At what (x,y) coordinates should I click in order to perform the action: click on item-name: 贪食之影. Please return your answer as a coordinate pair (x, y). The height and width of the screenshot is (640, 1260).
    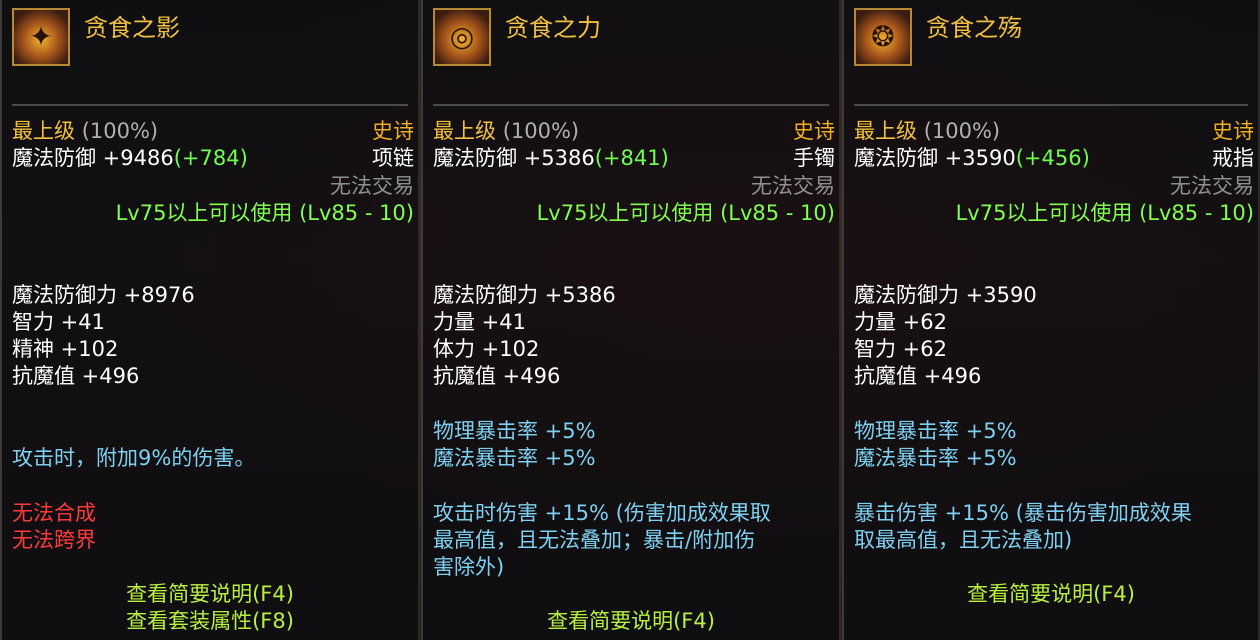
    Looking at the image, I should click on (132, 28).